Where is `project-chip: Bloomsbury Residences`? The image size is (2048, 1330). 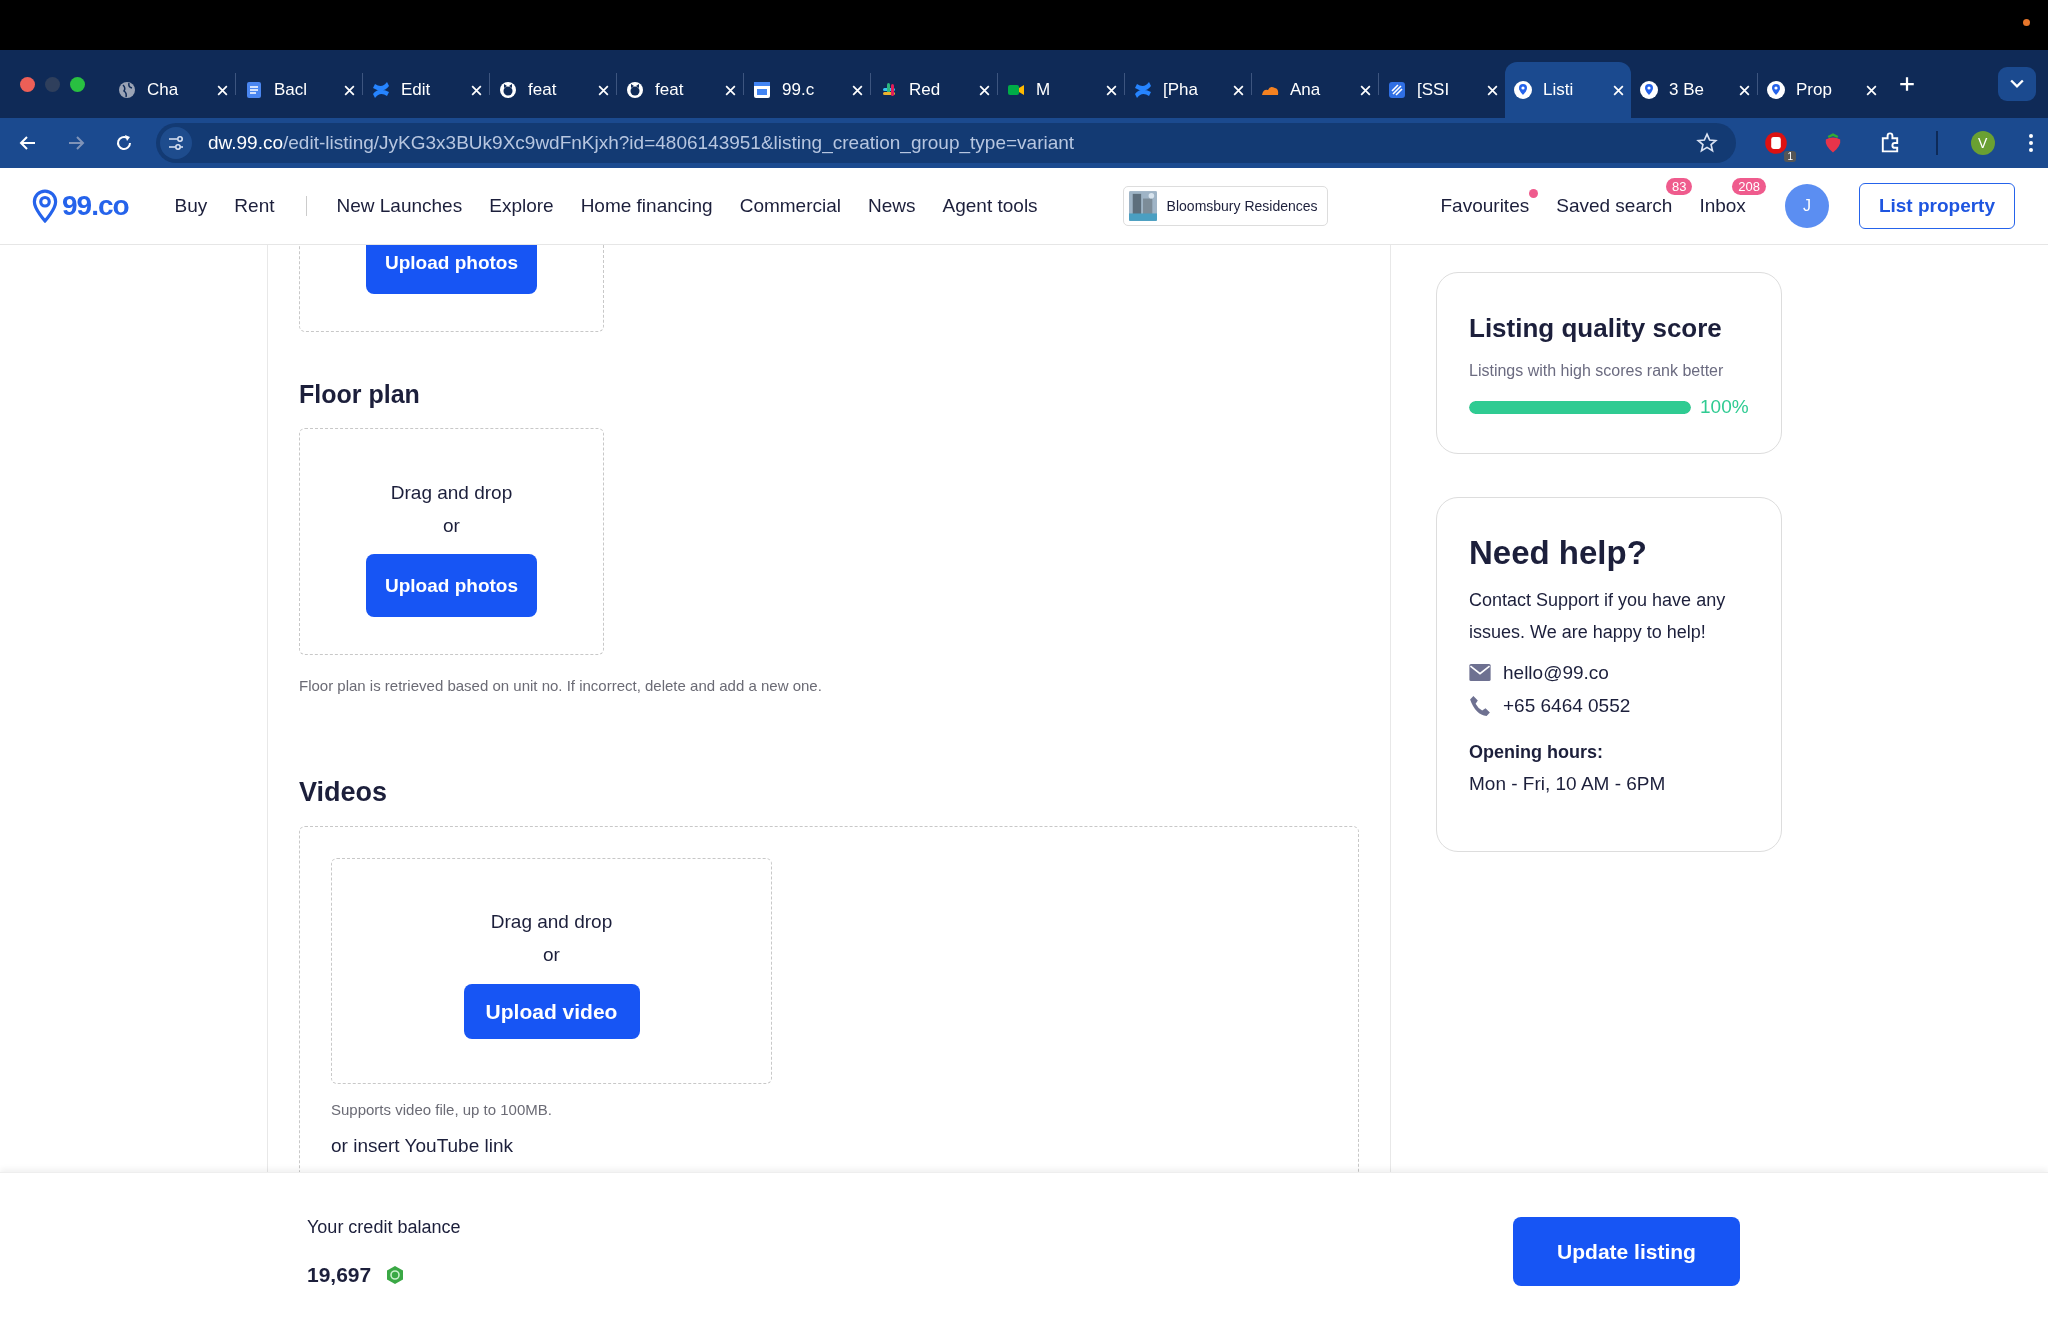
project-chip: Bloomsbury Residences is located at coordinates (1225, 206).